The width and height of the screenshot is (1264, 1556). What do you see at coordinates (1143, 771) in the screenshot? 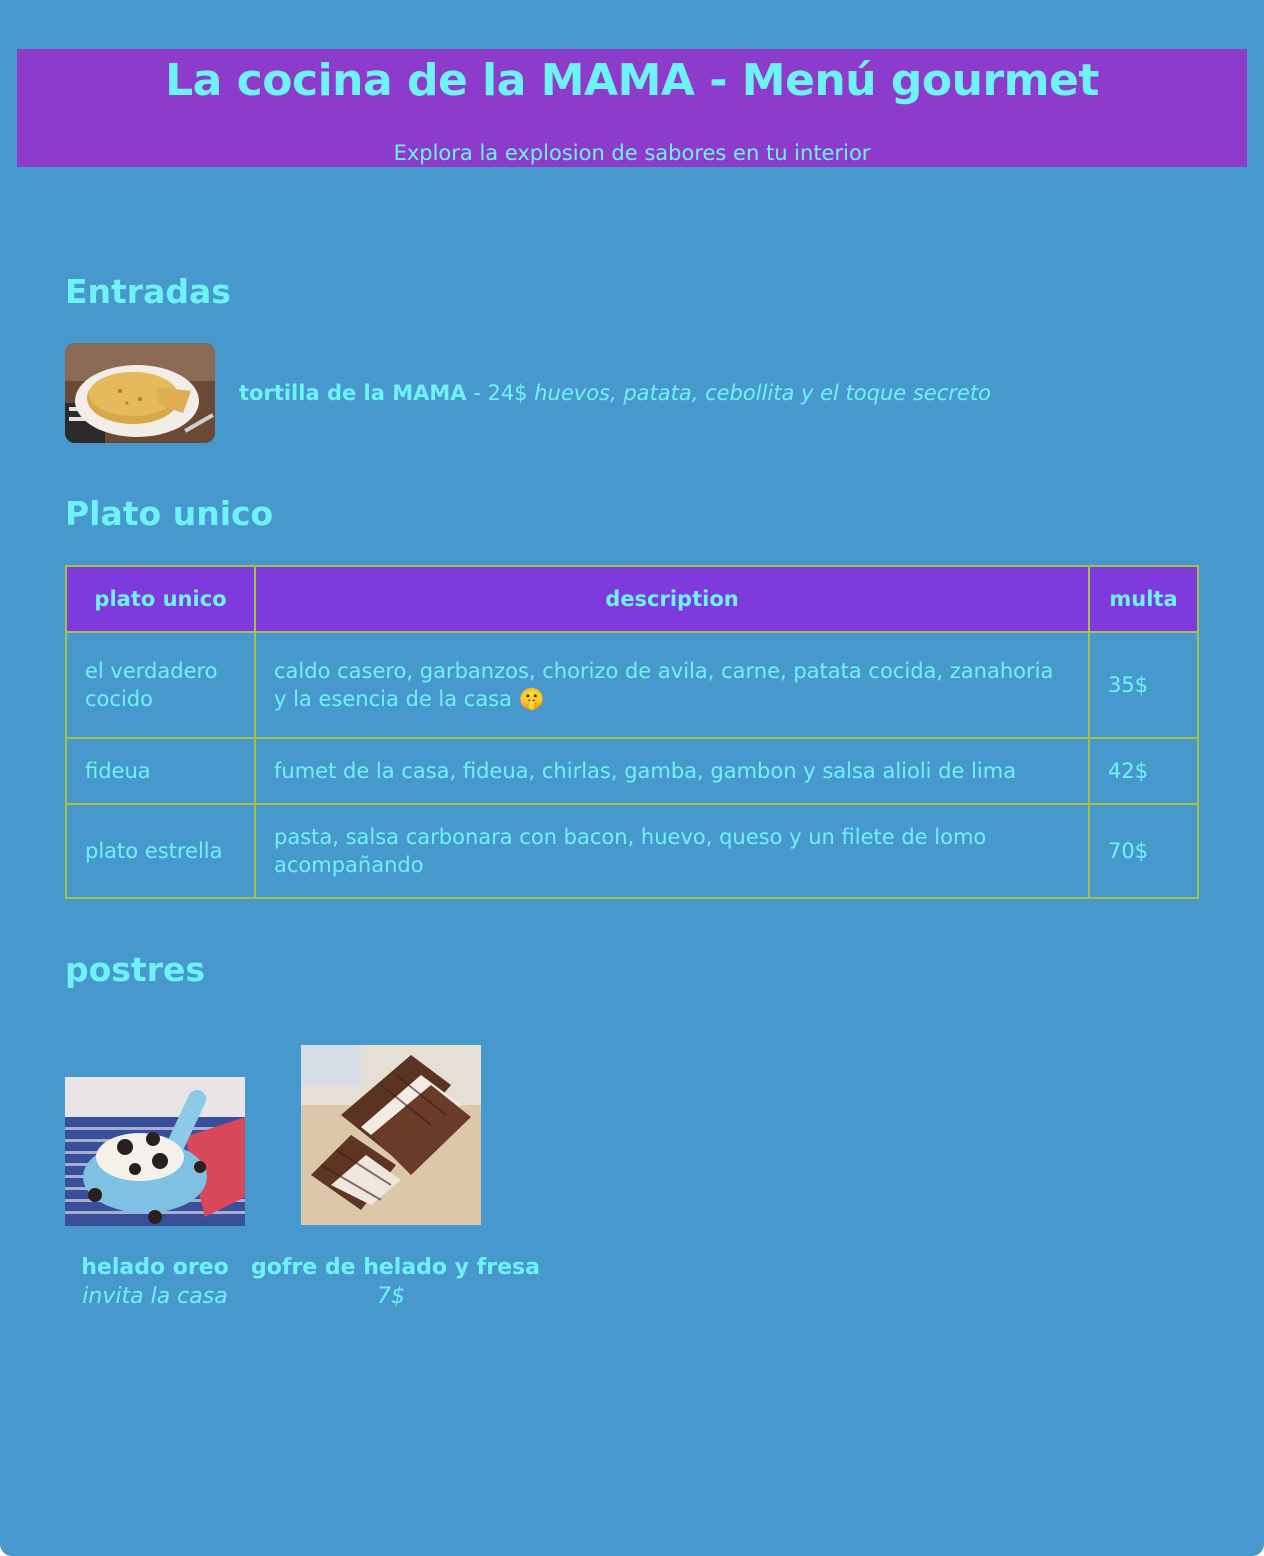
I see `dish-price: 42$` at bounding box center [1143, 771].